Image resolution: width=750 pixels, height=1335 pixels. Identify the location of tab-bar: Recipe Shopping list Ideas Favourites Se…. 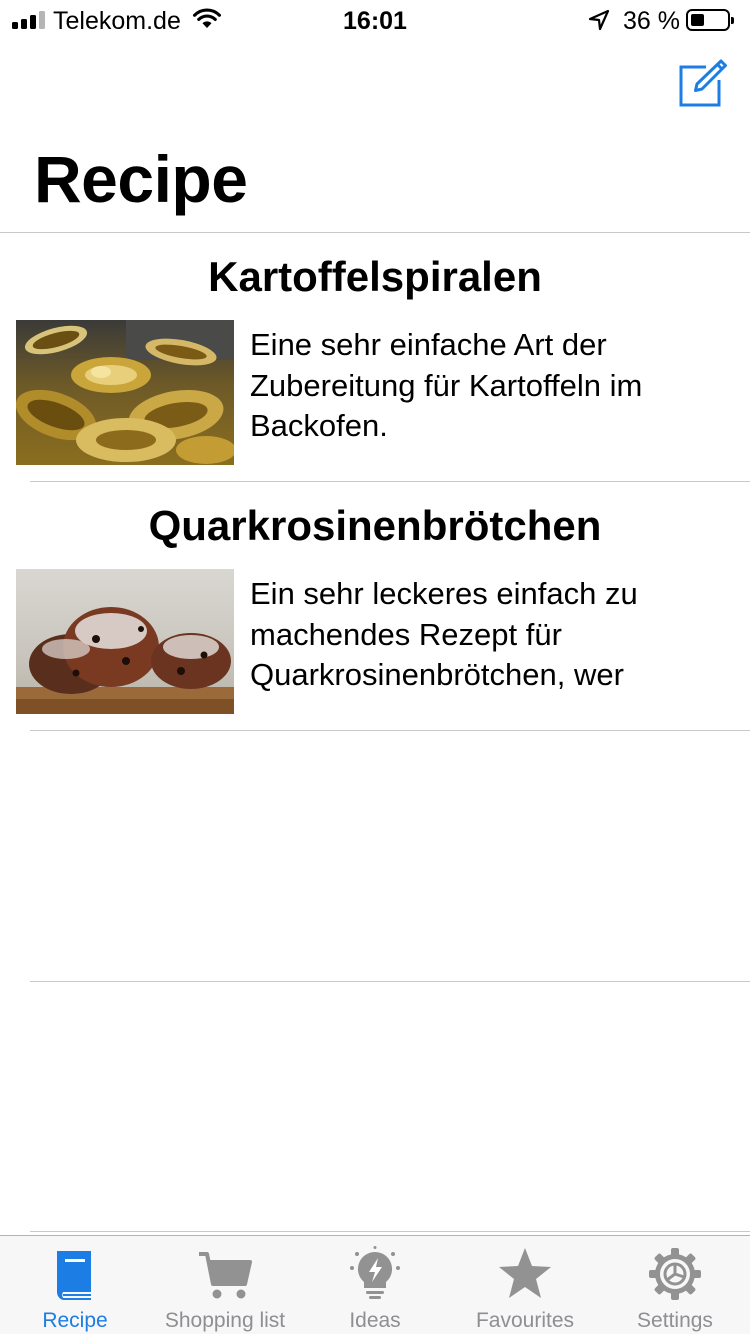
(375, 1284).